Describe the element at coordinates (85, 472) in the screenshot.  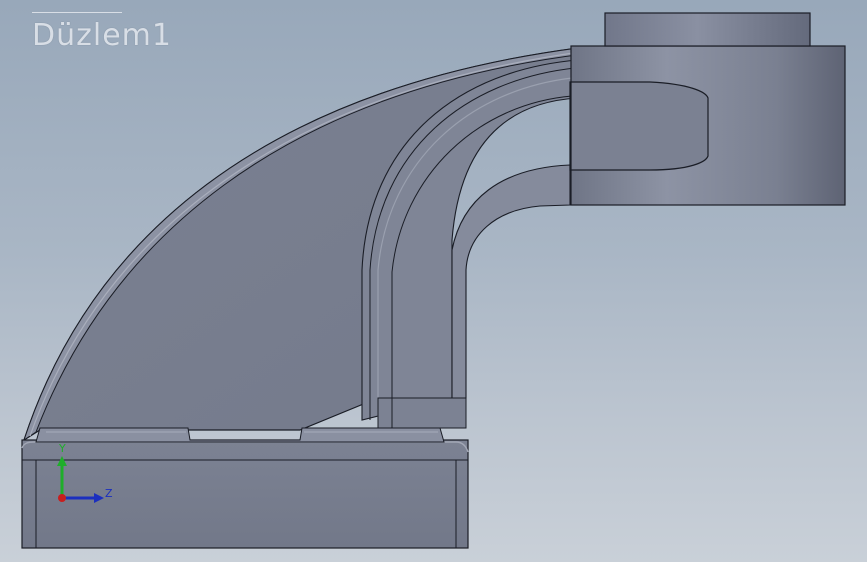
I see `coordinate-triad: Y Z` at that location.